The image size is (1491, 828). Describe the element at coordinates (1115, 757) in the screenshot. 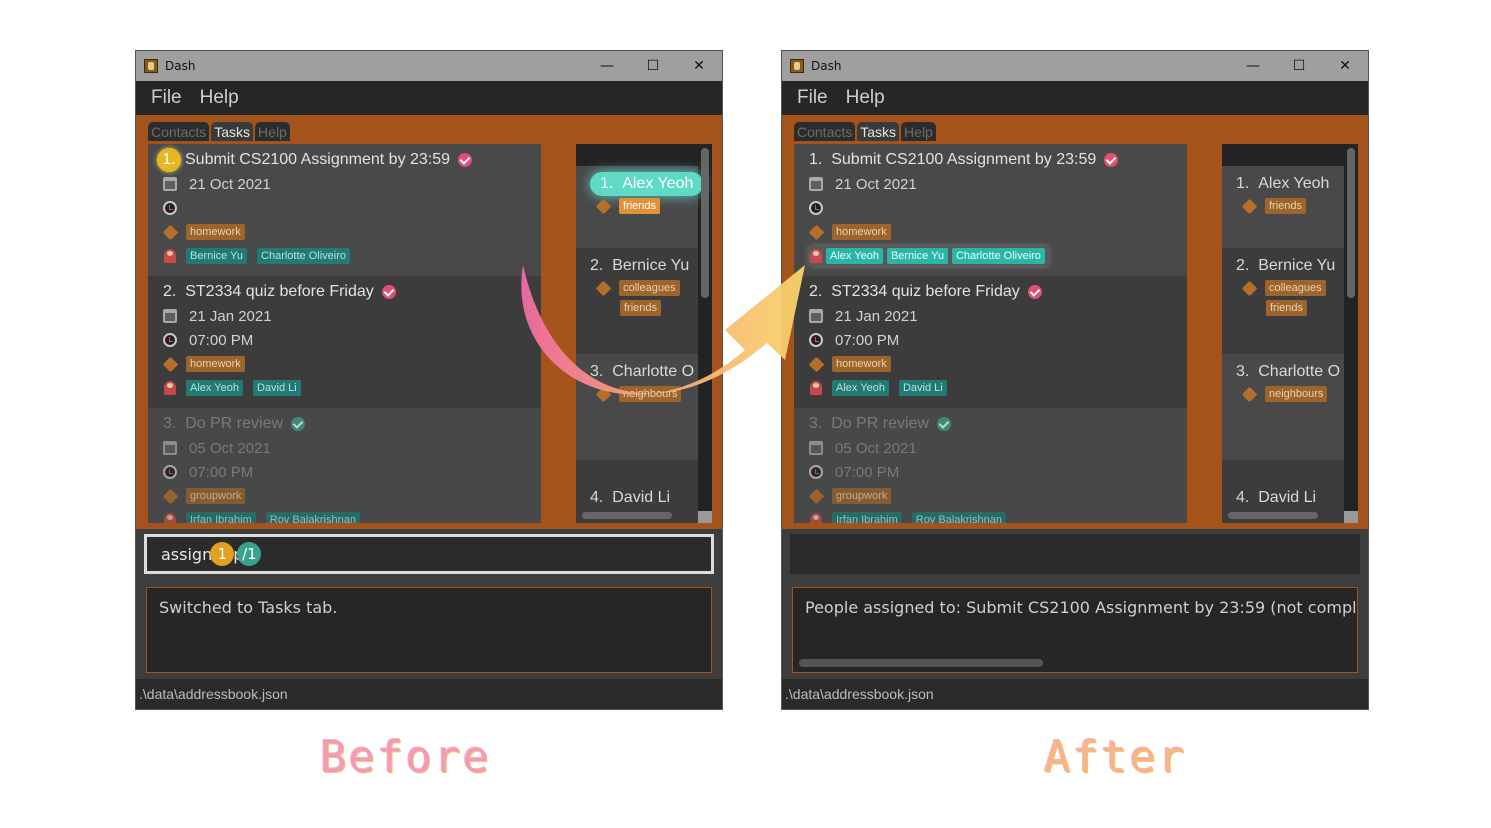

I see `after-caption: After` at that location.